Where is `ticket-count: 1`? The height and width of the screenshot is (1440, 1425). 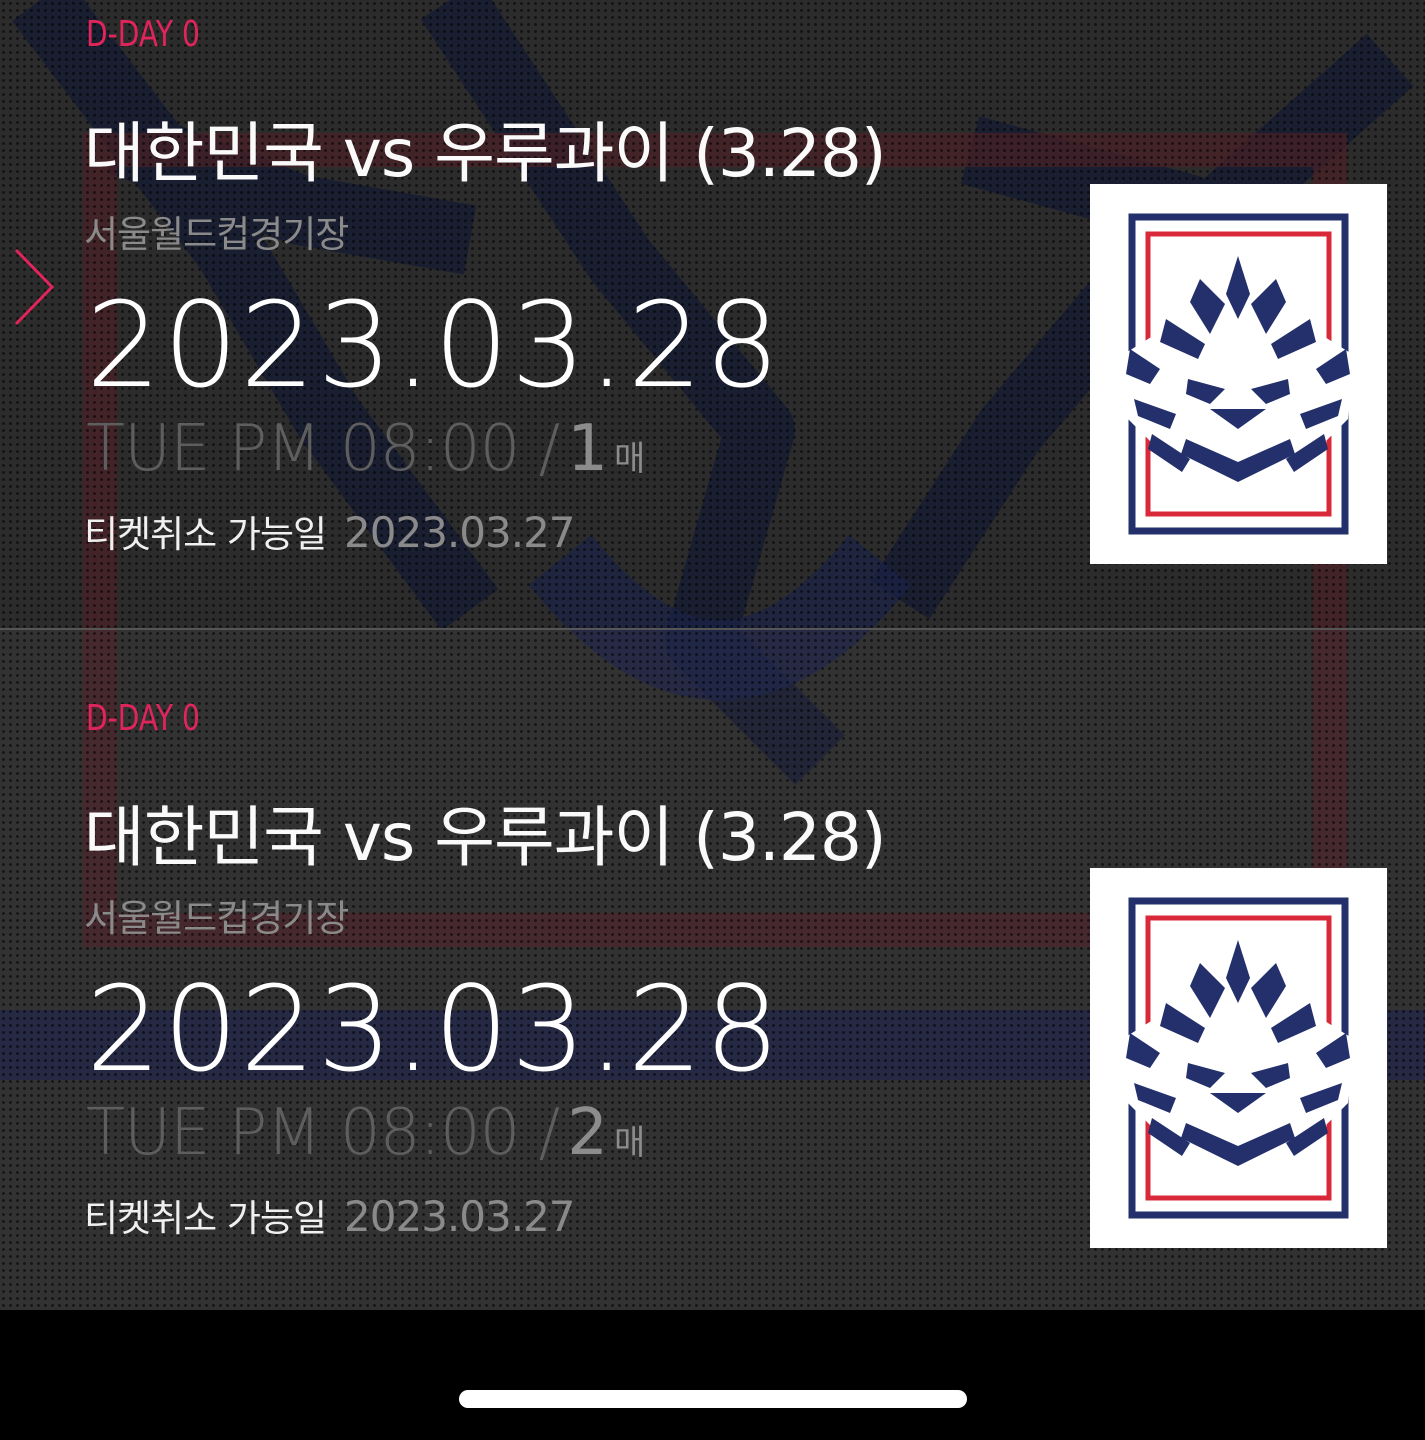
ticket-count: 1 is located at coordinates (587, 449).